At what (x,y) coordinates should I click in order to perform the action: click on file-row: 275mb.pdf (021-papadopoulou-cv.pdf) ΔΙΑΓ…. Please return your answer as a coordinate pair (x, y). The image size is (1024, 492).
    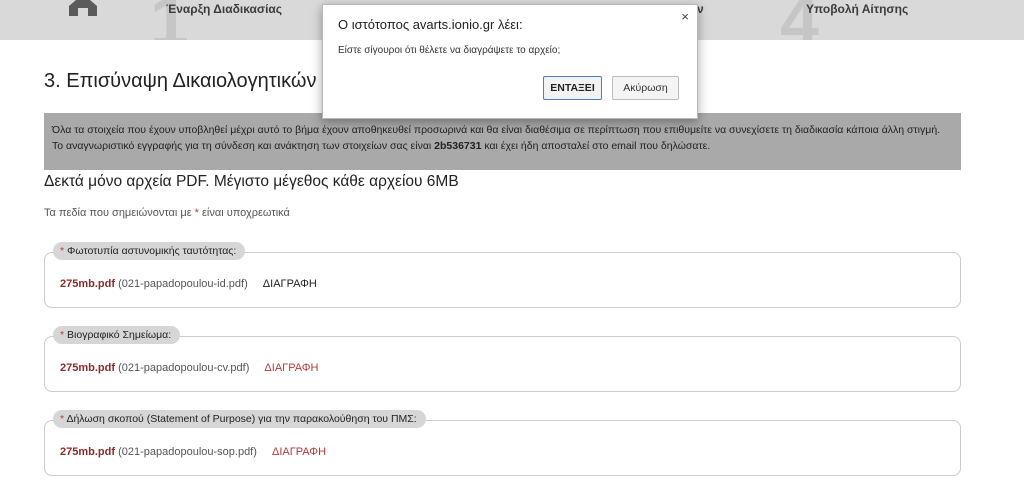
    Looking at the image, I should click on (189, 368).